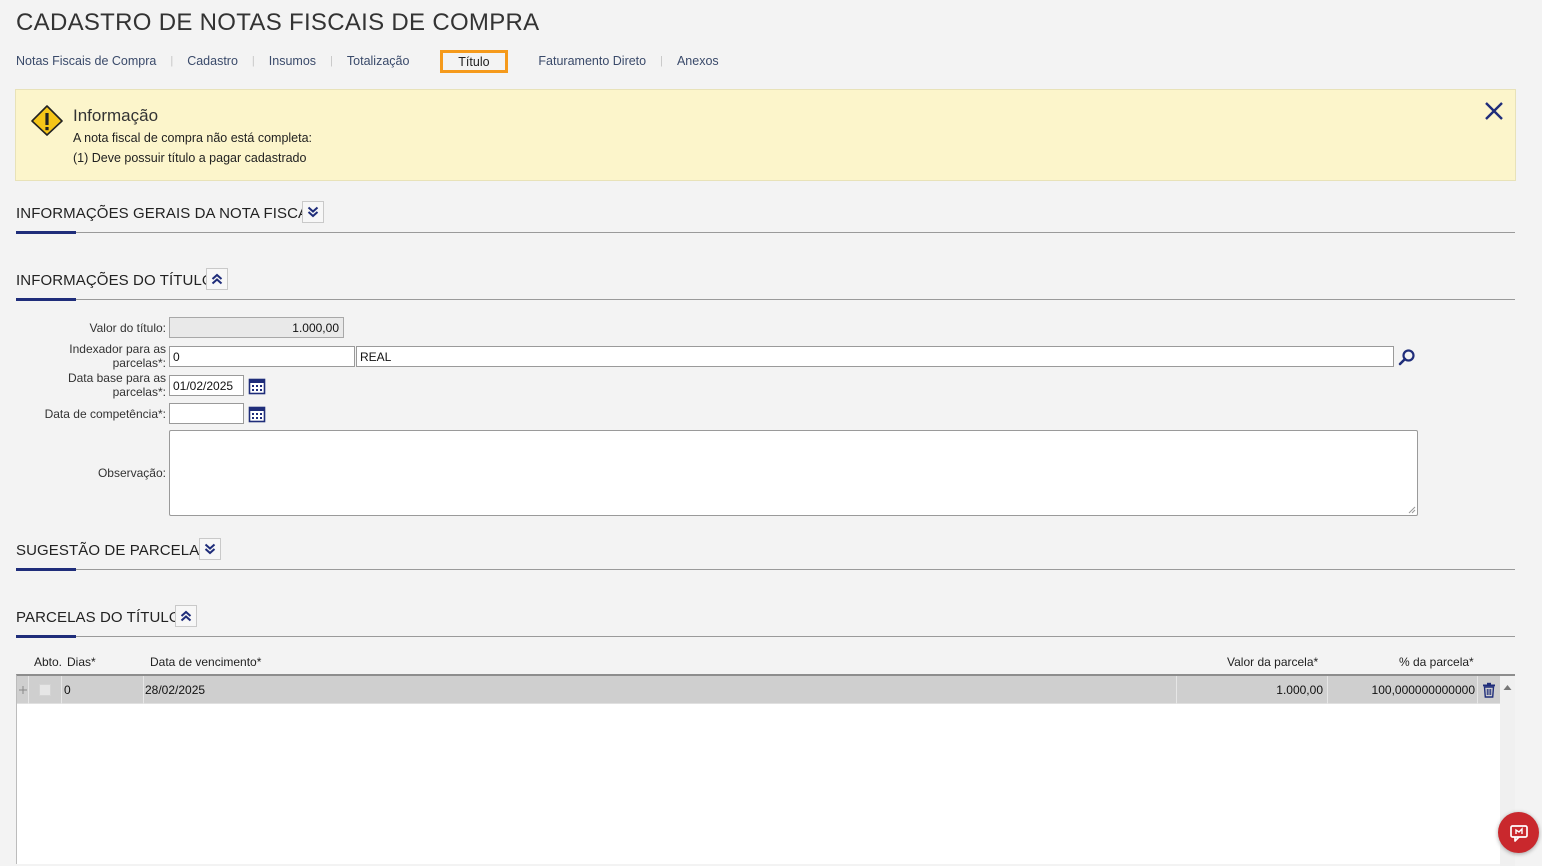  What do you see at coordinates (105, 414) in the screenshot?
I see `data-competencia-label: Data de competência*:` at bounding box center [105, 414].